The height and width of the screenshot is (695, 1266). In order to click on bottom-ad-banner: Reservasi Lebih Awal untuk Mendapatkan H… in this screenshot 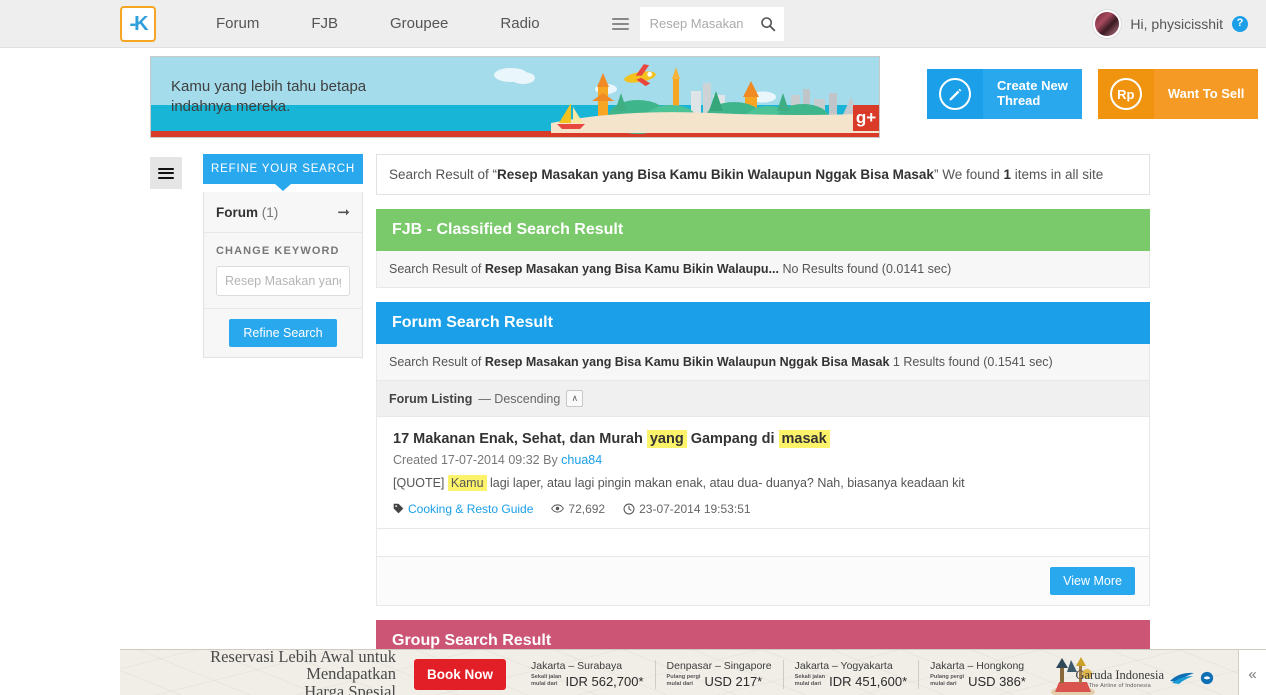, I will do `click(693, 671)`.